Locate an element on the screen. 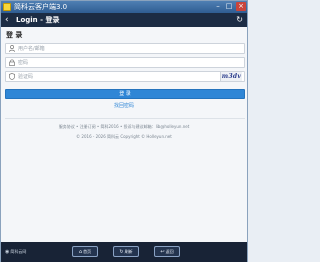  home-button: ⌂首页 is located at coordinates (85, 251).